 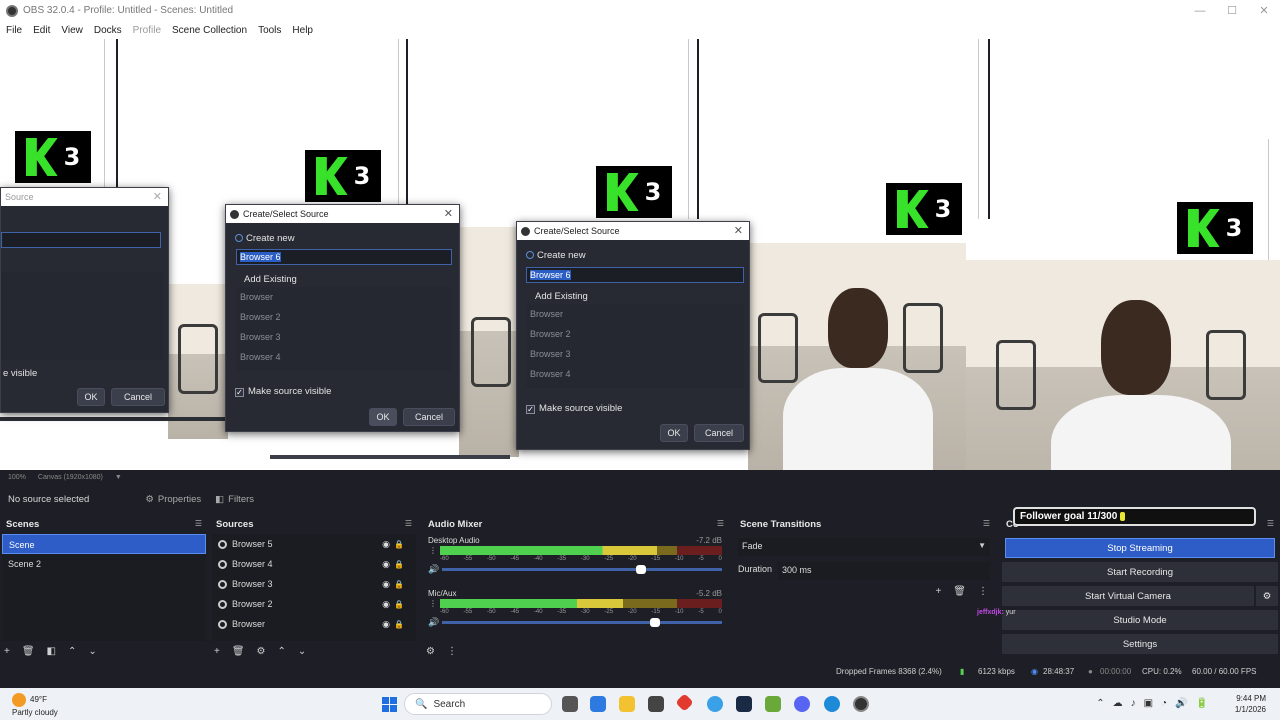 What do you see at coordinates (389, 704) in the screenshot?
I see `windows-start-icon` at bounding box center [389, 704].